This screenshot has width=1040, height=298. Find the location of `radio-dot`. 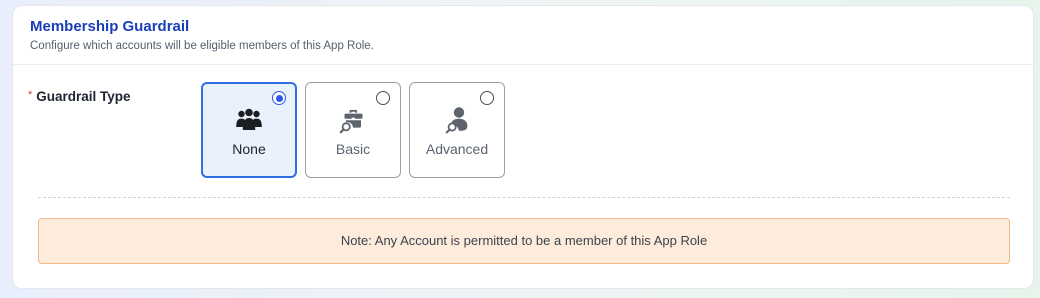

radio-dot is located at coordinates (279, 98).